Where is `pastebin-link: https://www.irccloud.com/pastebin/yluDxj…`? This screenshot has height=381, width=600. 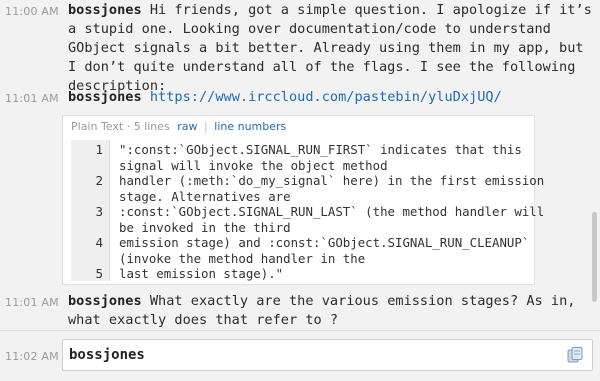
pastebin-link: https://www.irccloud.com/pastebin/yluDxj… is located at coordinates (326, 97).